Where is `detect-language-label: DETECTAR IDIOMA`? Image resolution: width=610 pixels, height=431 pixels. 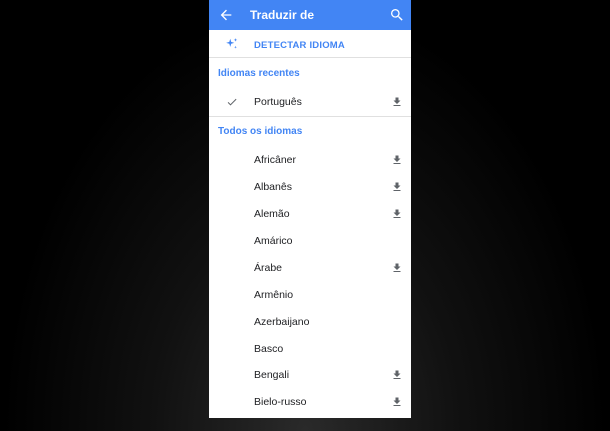
detect-language-label: DETECTAR IDIOMA is located at coordinates (299, 45).